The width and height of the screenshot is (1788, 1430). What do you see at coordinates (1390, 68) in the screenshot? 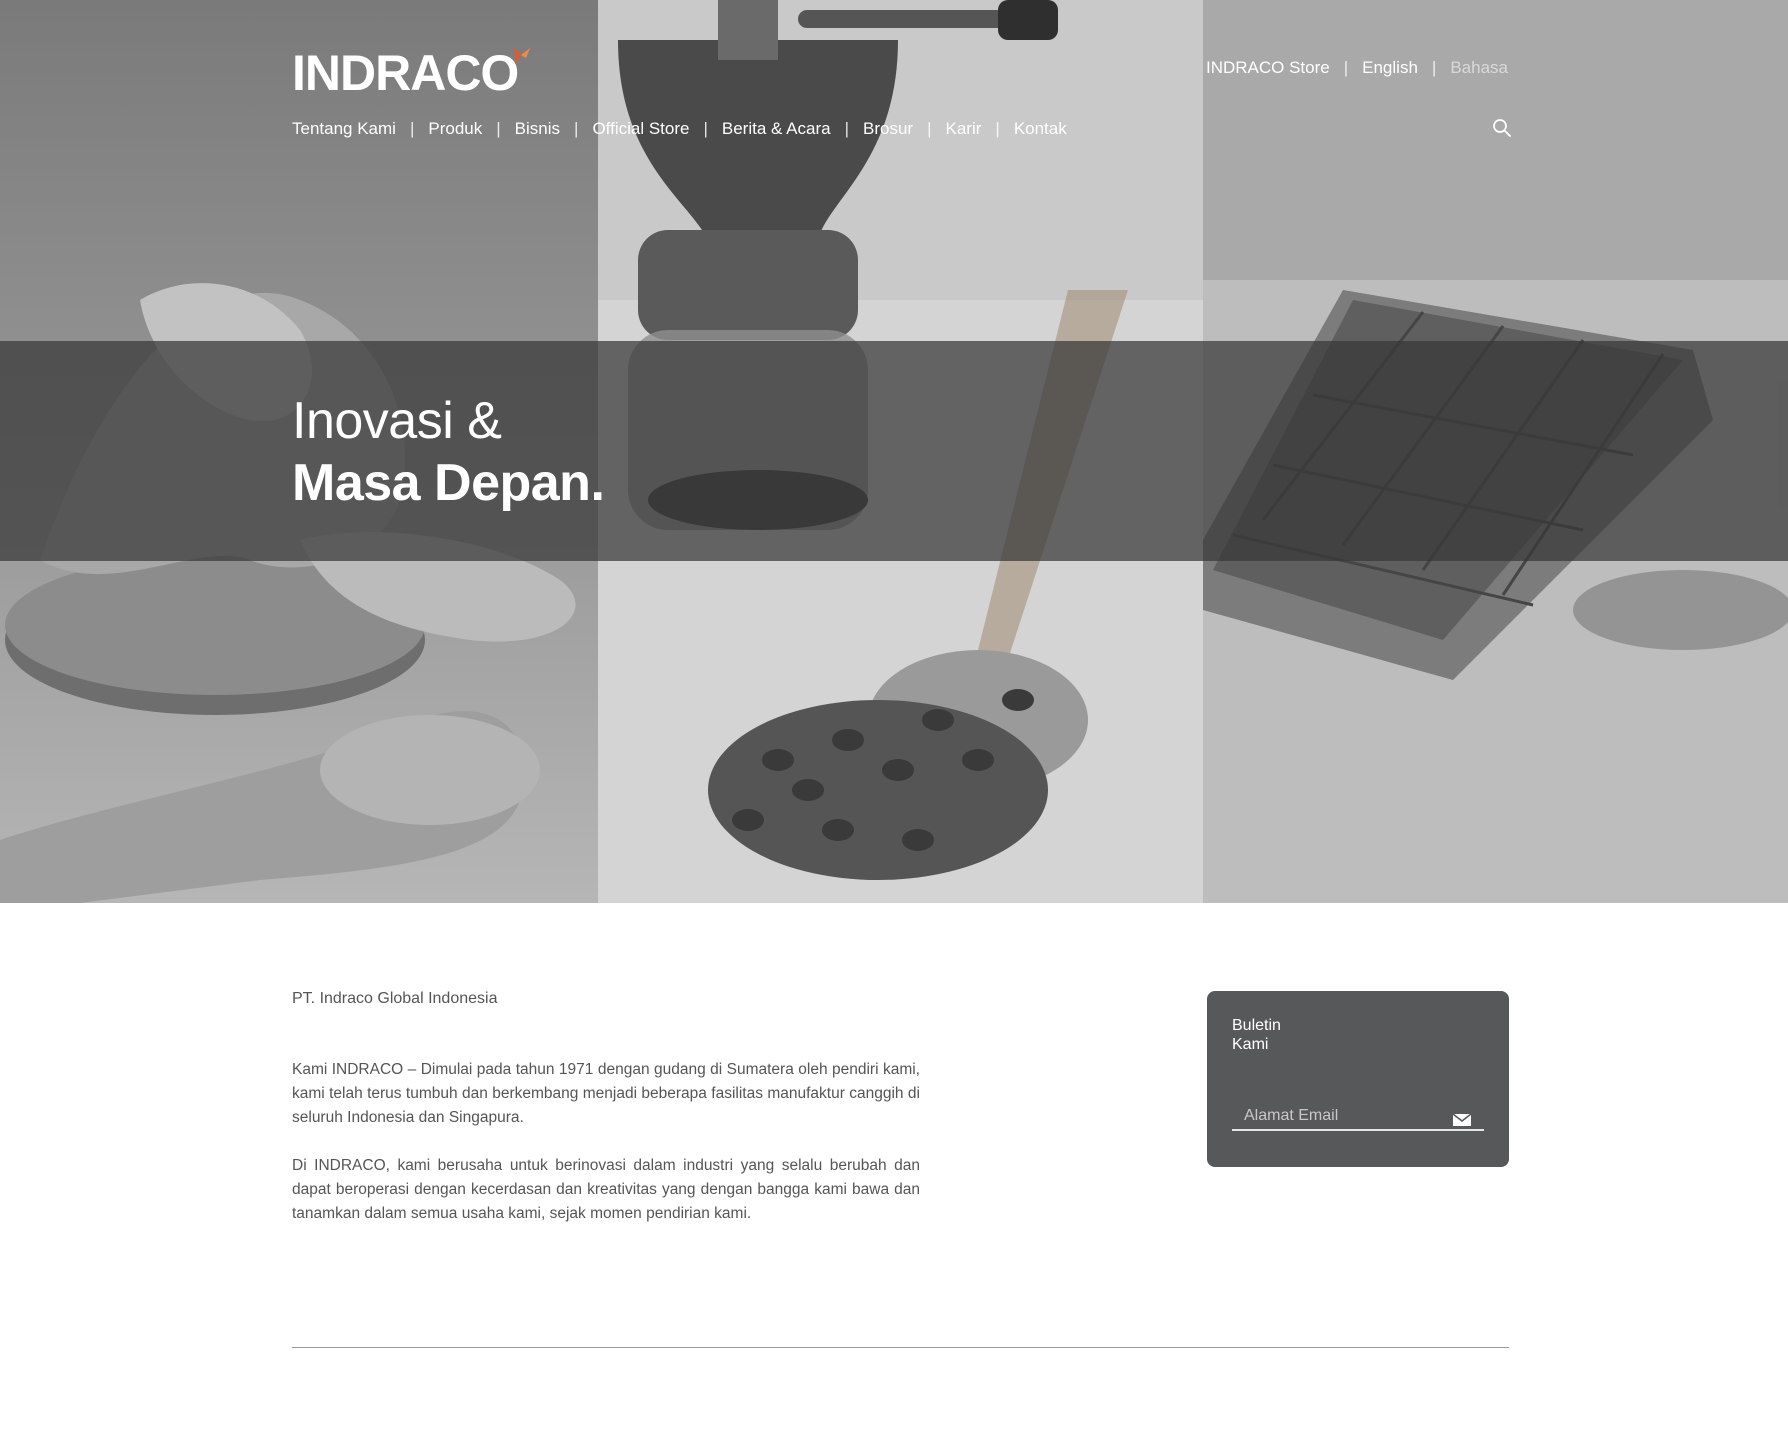
I see `link-language-english: English` at bounding box center [1390, 68].